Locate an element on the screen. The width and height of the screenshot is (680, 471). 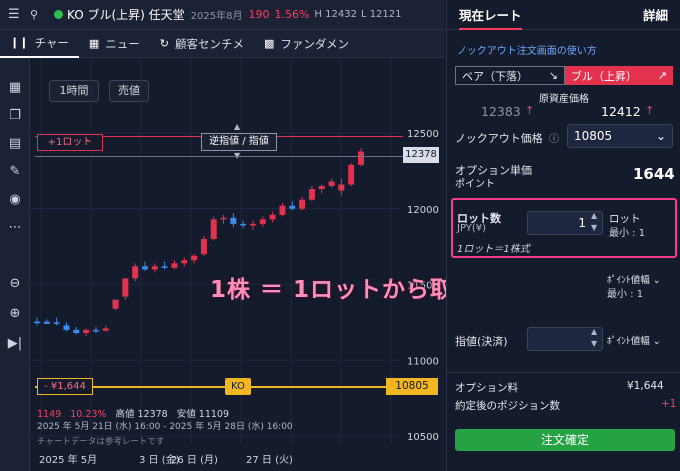
tab-sentiment: ↻ 顧客センチメ is located at coordinates (202, 44).